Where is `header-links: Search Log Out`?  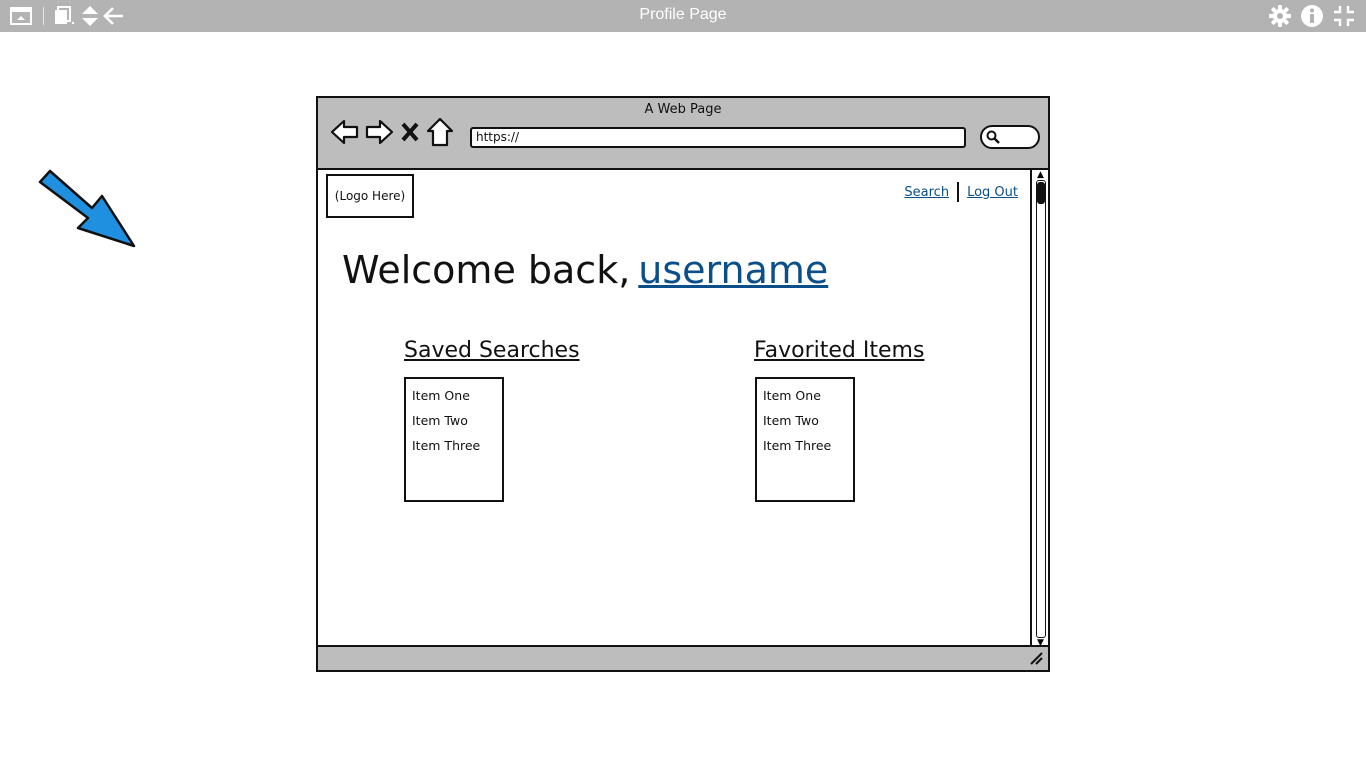
header-links: Search Log Out is located at coordinates (961, 192).